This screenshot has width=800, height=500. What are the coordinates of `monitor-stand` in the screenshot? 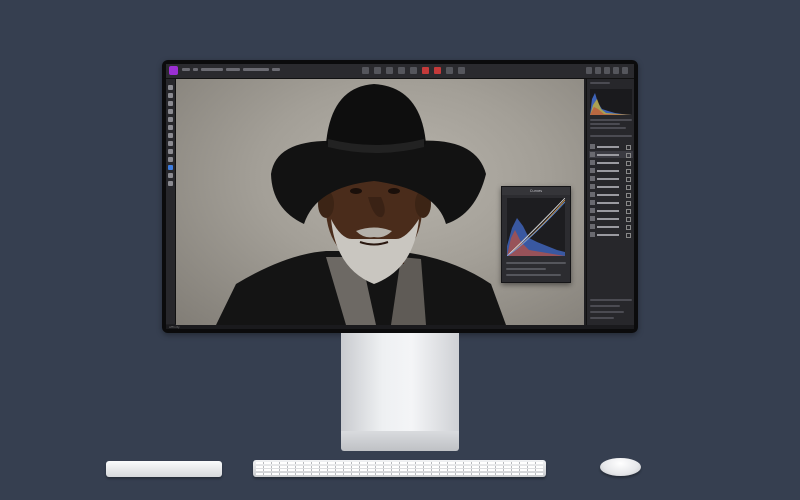 It's located at (400, 382).